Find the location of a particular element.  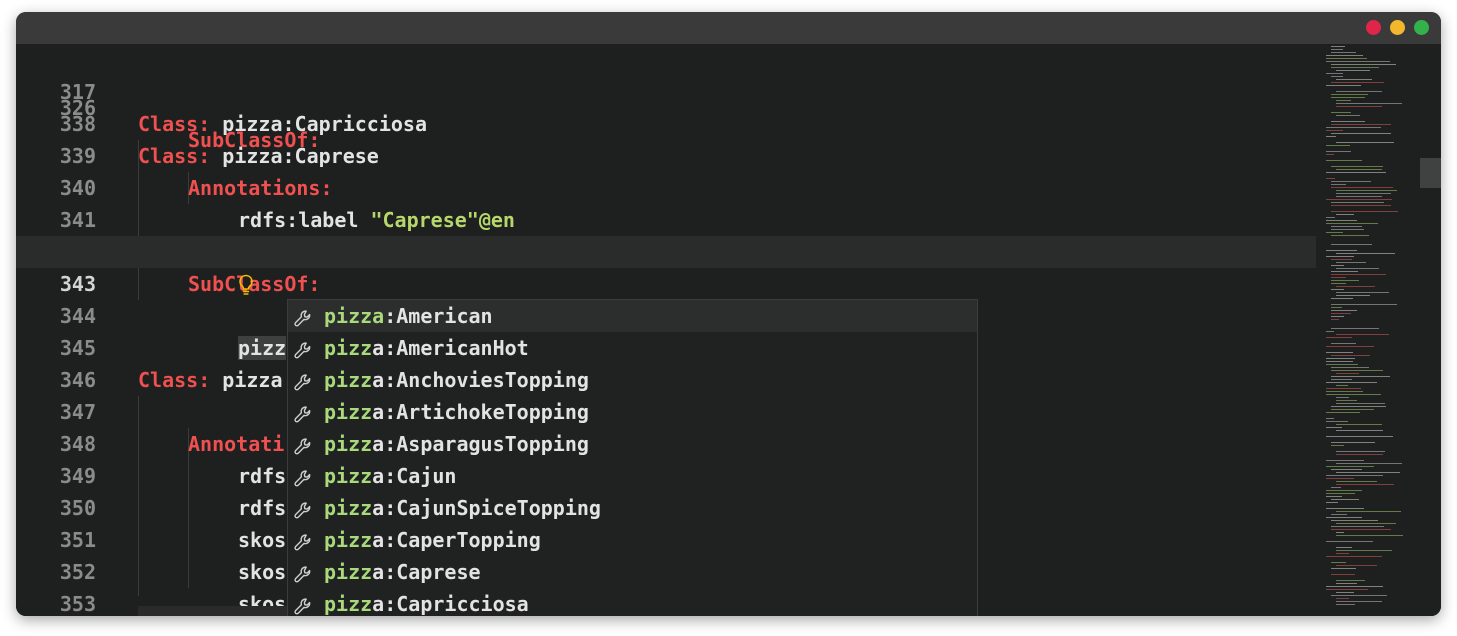

suggestion-item: pizza:AnchoviesTopping is located at coordinates (632, 380).